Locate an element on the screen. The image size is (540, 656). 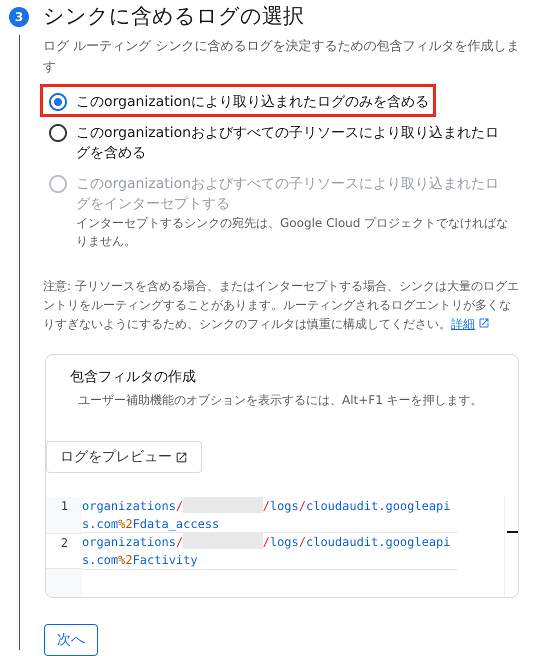
scroll-marker is located at coordinates (512, 532).